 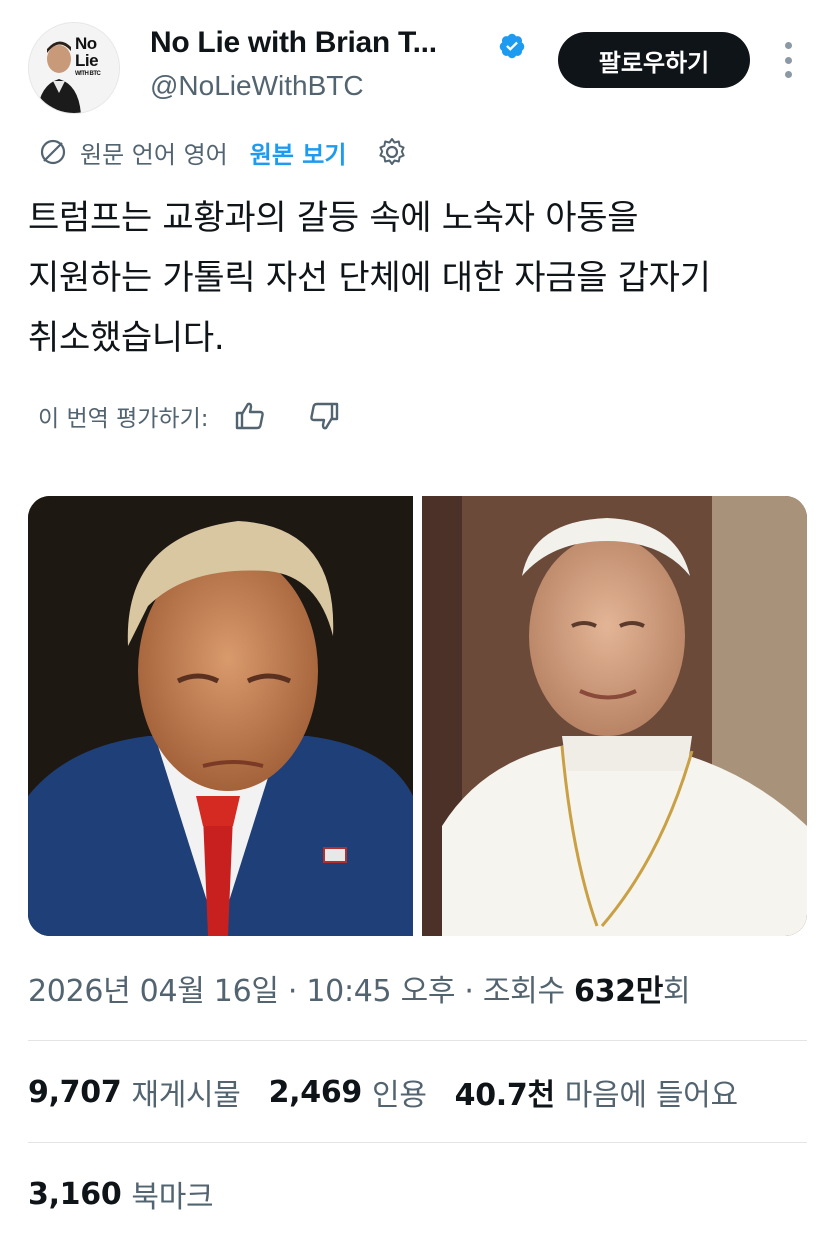 What do you see at coordinates (333, 218) in the screenshot?
I see `tweet-text-line: 트럼프는 교황과의 갈등 속에 노숙자 아동을` at bounding box center [333, 218].